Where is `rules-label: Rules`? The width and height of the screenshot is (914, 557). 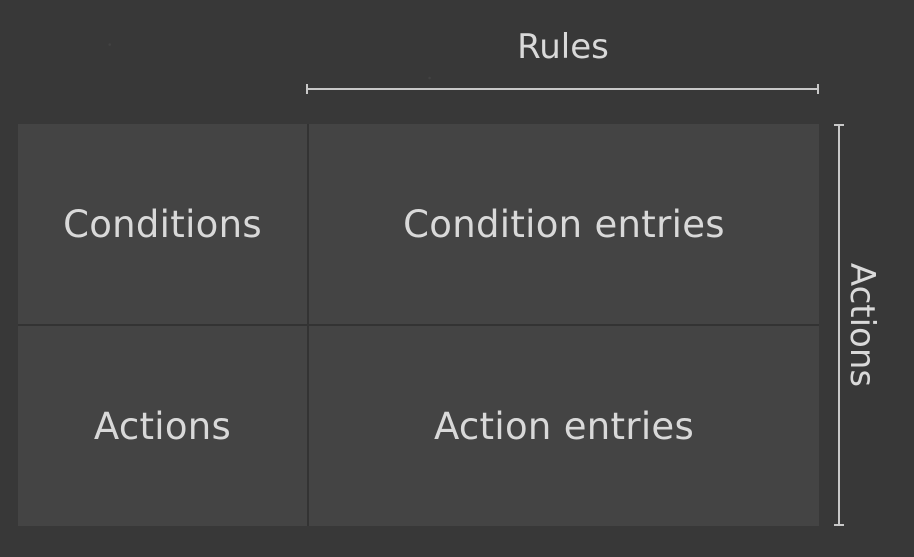
rules-label: Rules is located at coordinates (563, 47).